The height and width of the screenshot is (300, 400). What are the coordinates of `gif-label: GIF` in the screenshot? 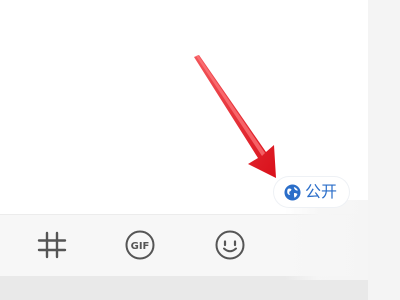 It's located at (140, 246).